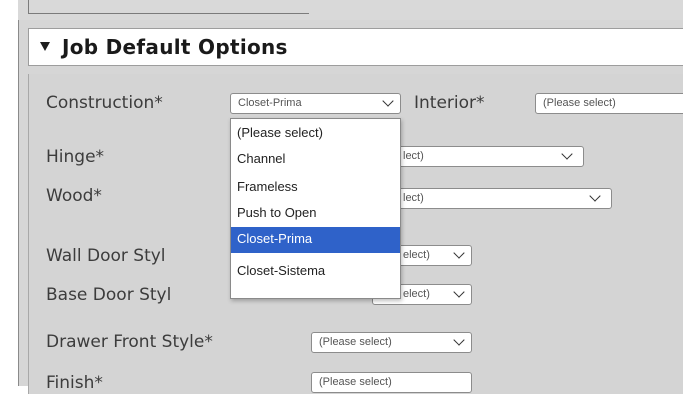 This screenshot has width=683, height=394. Describe the element at coordinates (579, 103) in the screenshot. I see `interior-select-value: (Please select)` at that location.